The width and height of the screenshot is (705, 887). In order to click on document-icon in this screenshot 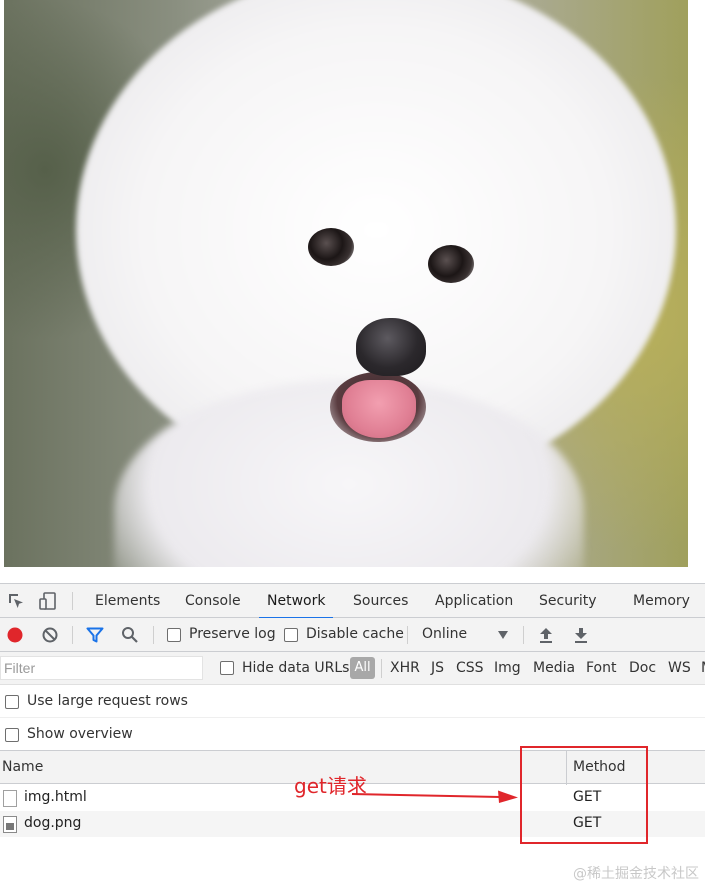, I will do `click(10, 798)`.